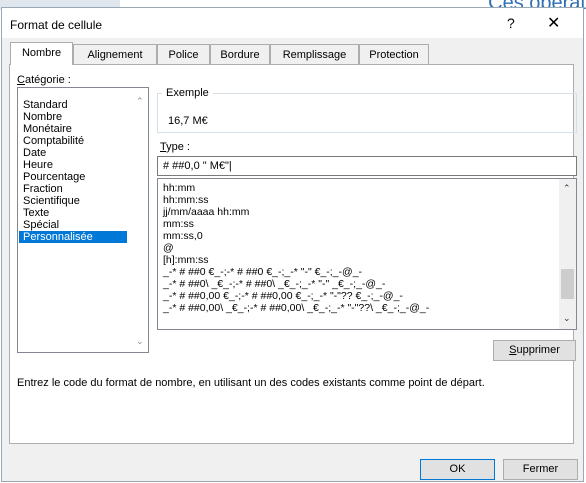 The width and height of the screenshot is (586, 483). What do you see at coordinates (367, 113) in the screenshot?
I see `sample-group` at bounding box center [367, 113].